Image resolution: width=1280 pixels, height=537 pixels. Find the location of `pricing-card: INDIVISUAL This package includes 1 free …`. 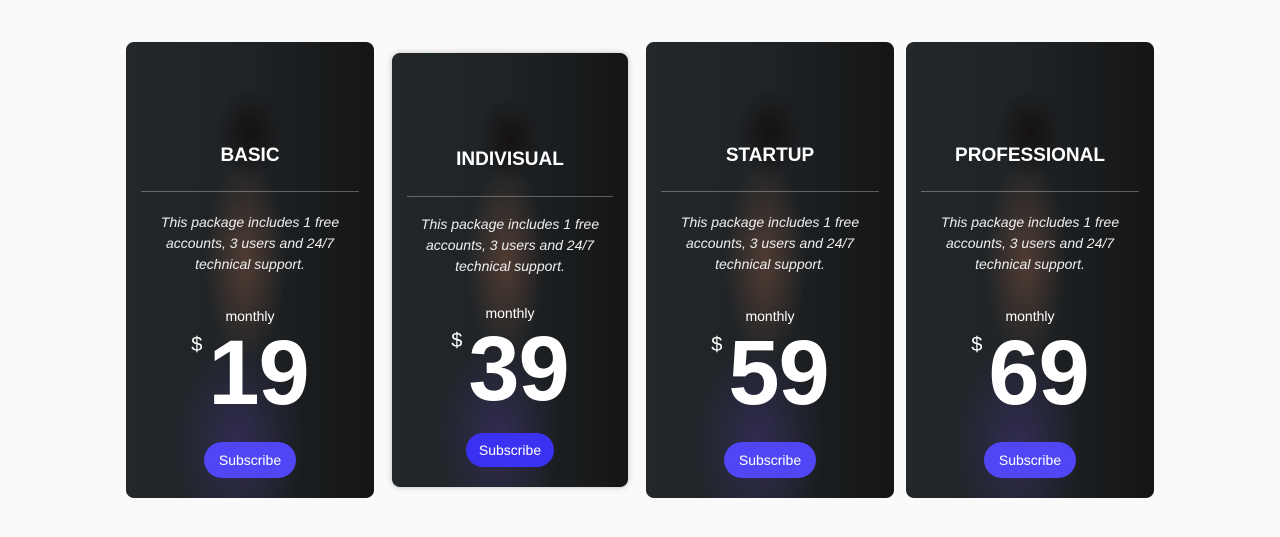

pricing-card: INDIVISUAL This package includes 1 free … is located at coordinates (510, 270).